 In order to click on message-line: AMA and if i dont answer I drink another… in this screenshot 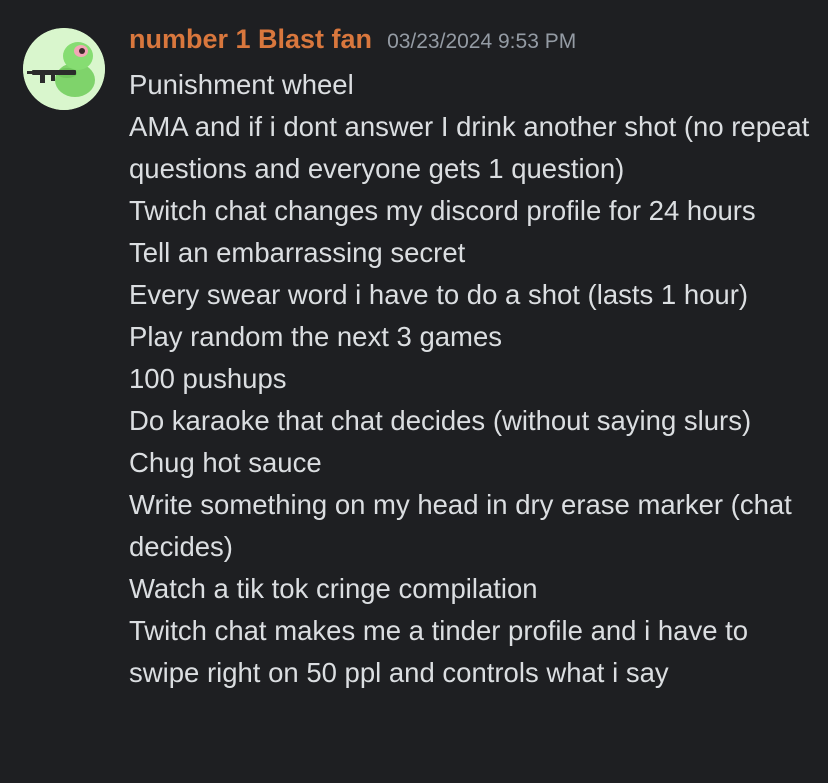, I will do `click(469, 147)`.